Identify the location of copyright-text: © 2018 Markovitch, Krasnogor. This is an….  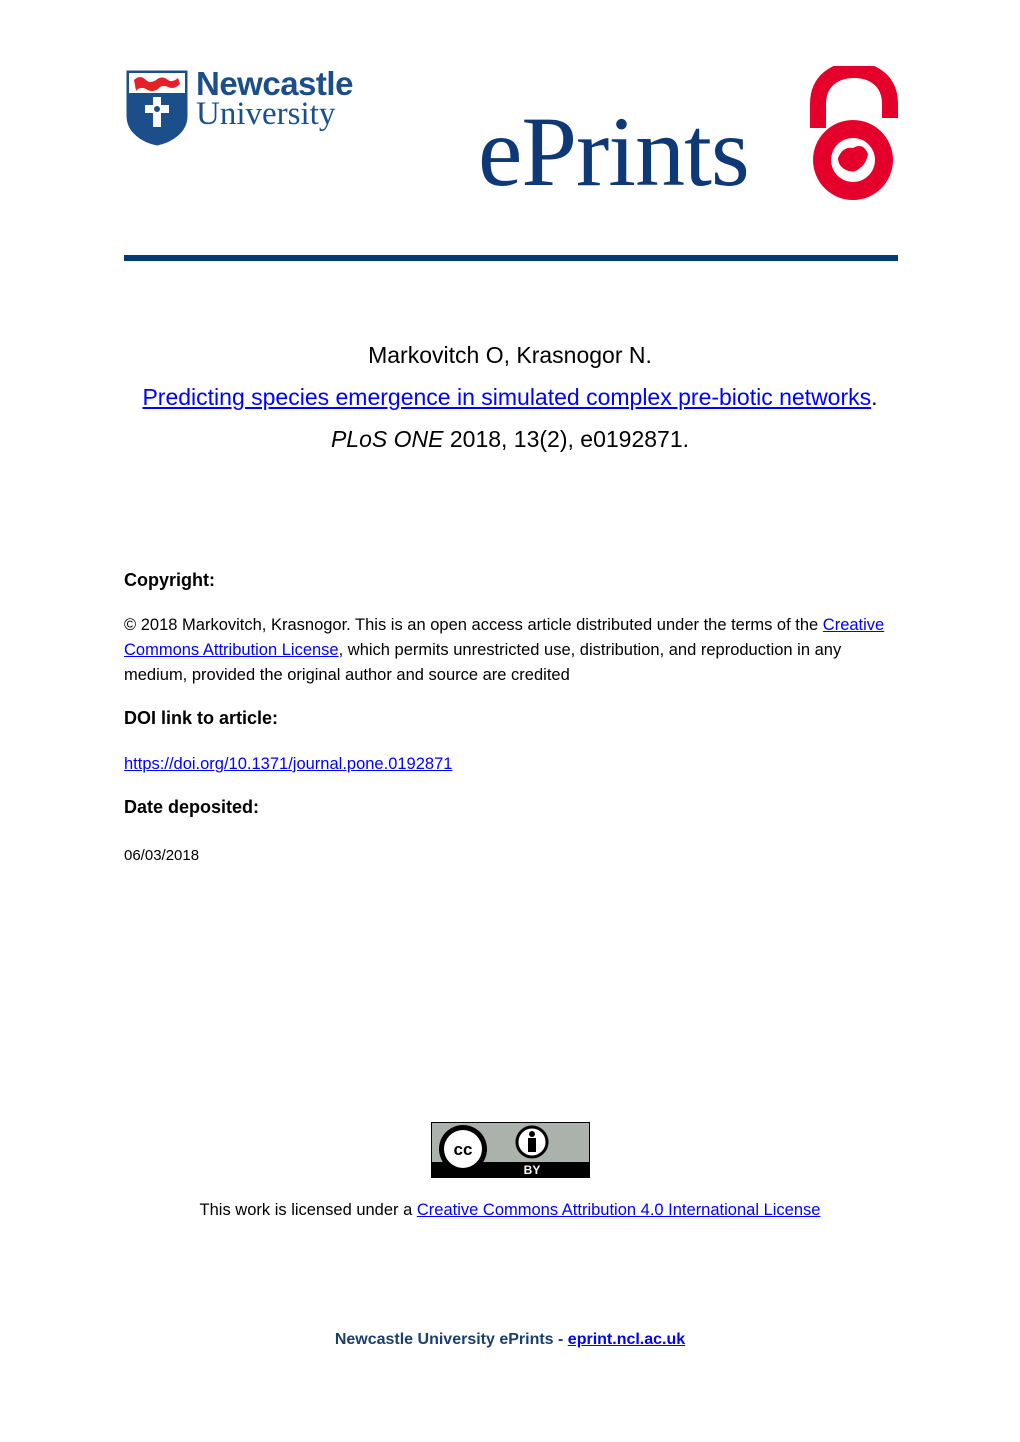
(509, 650).